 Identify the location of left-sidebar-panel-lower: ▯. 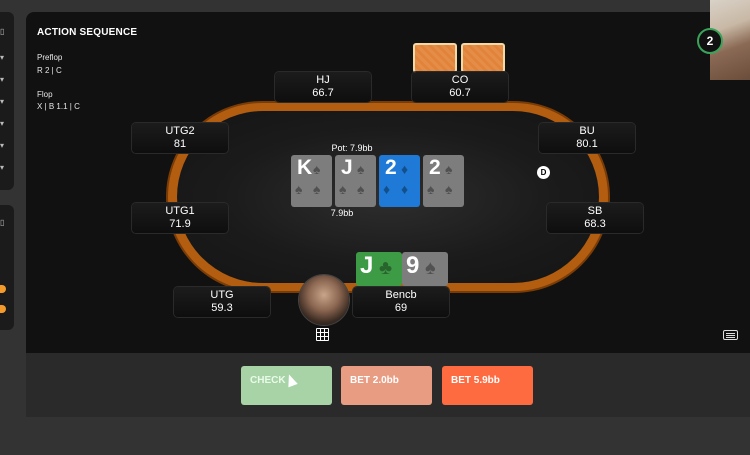
(7, 267).